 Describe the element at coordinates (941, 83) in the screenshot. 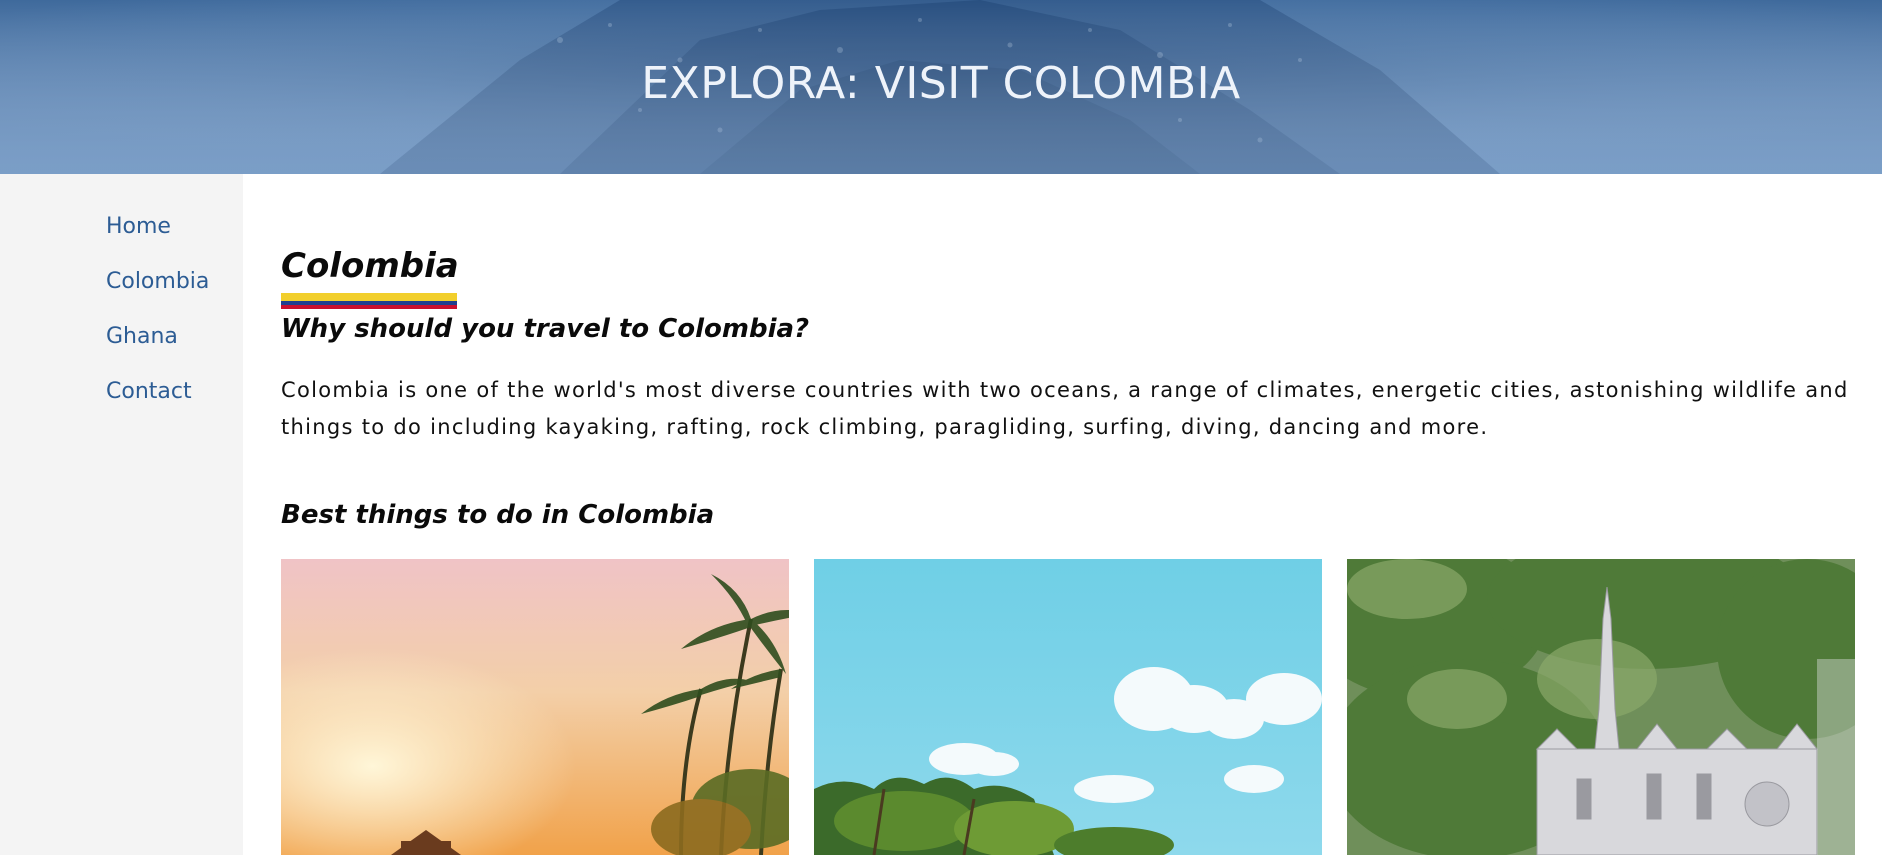

I see `site-title: EXPLORA: VISIT COLOMBIA` at that location.